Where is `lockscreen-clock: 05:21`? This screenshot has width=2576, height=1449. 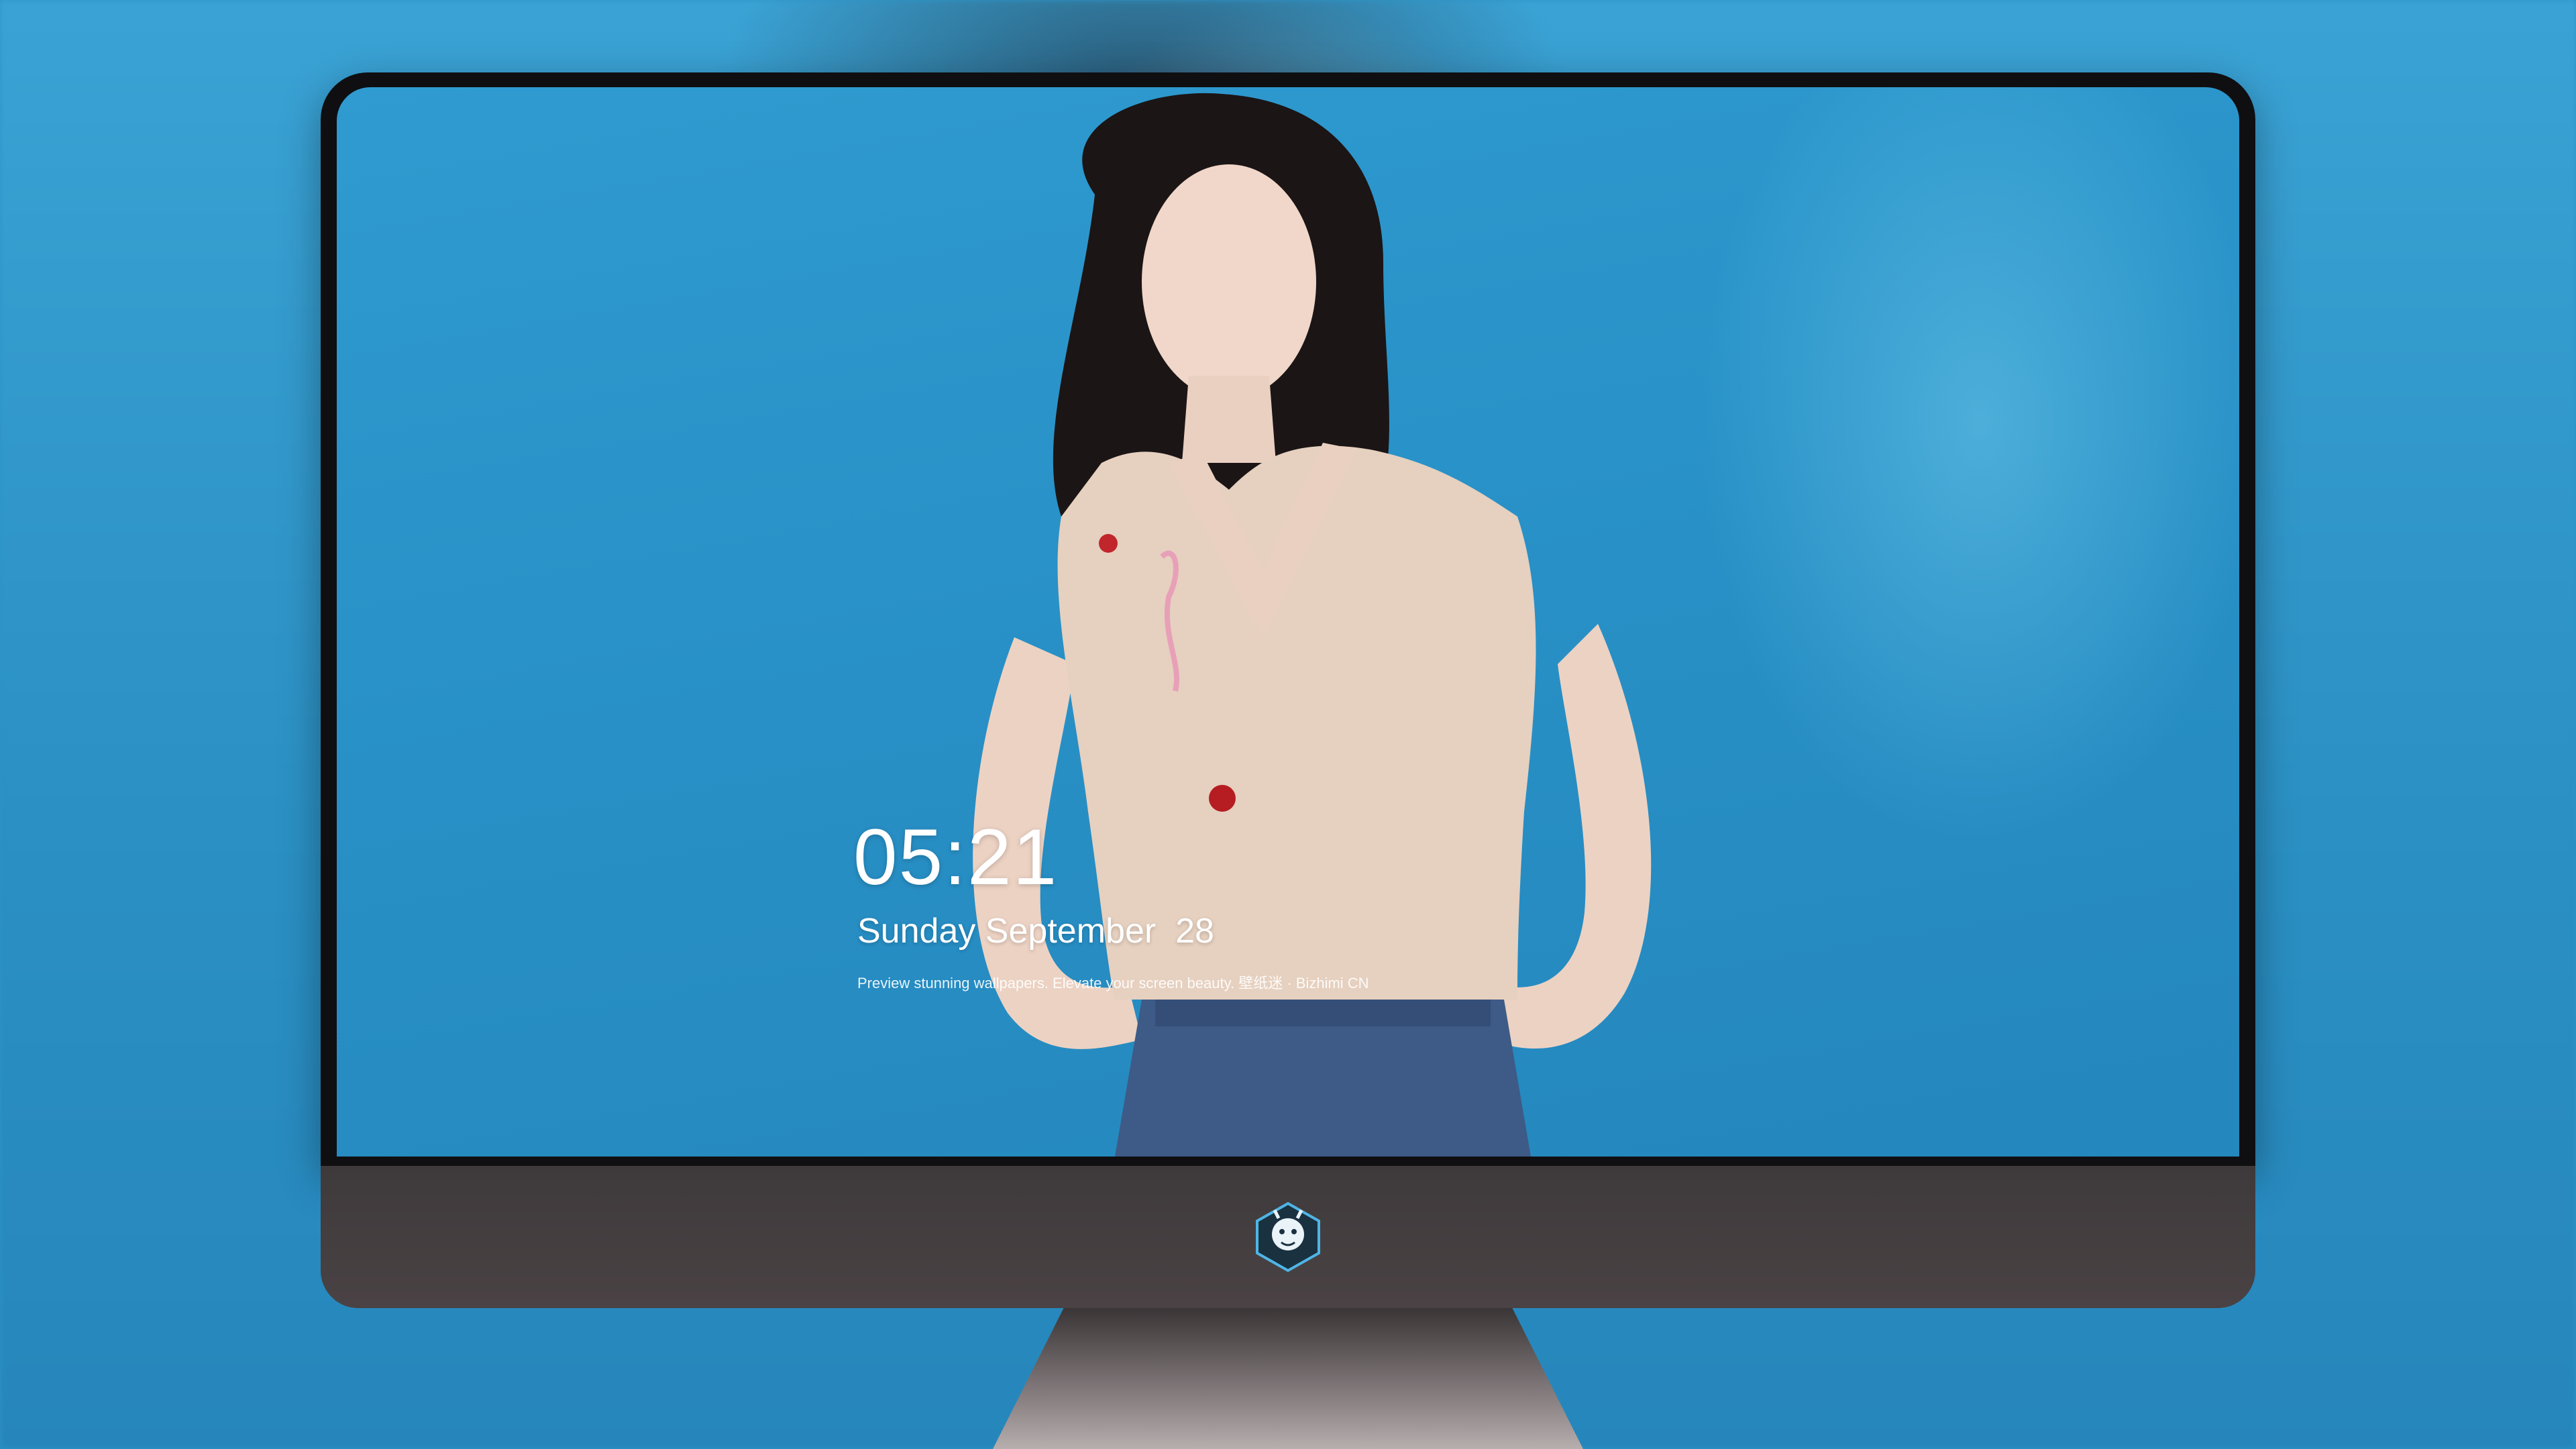 lockscreen-clock: 05:21 is located at coordinates (956, 857).